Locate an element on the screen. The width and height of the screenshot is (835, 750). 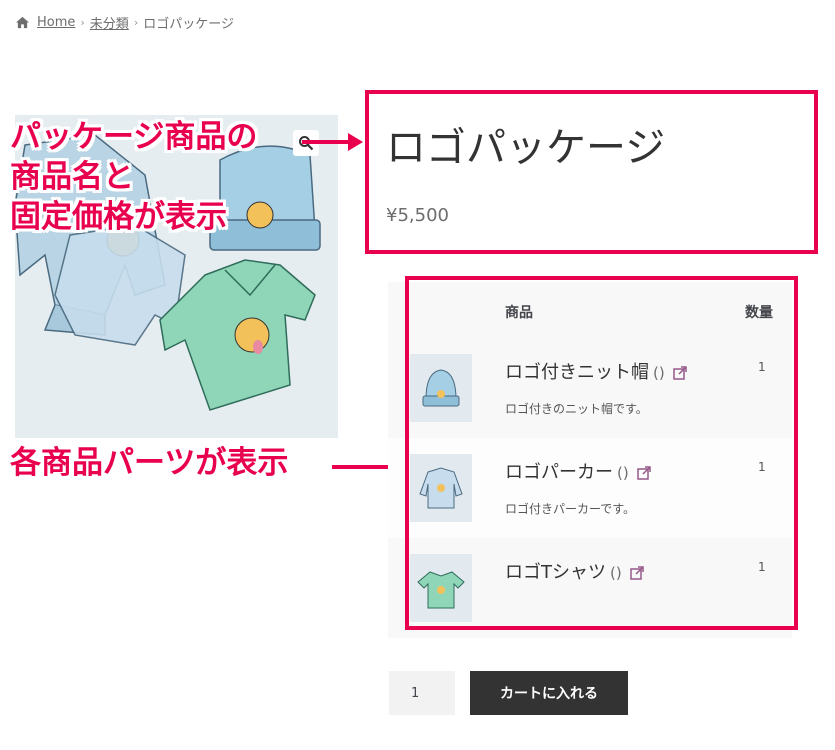
annotation-line-3: 固定価格が表示 is located at coordinates (118, 217).